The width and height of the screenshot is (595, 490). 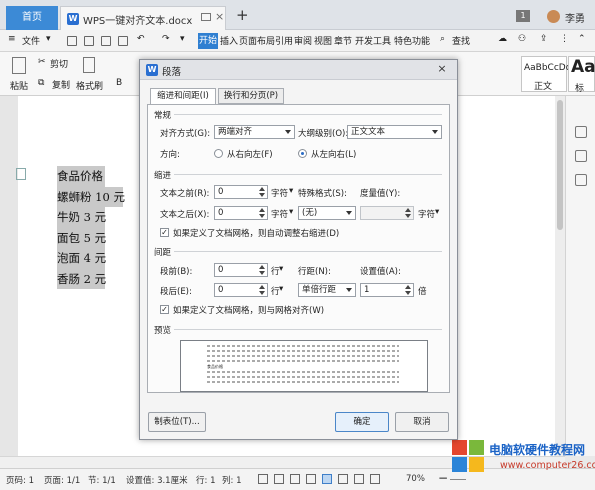 I want to click on print-icon, so click(x=106, y=41).